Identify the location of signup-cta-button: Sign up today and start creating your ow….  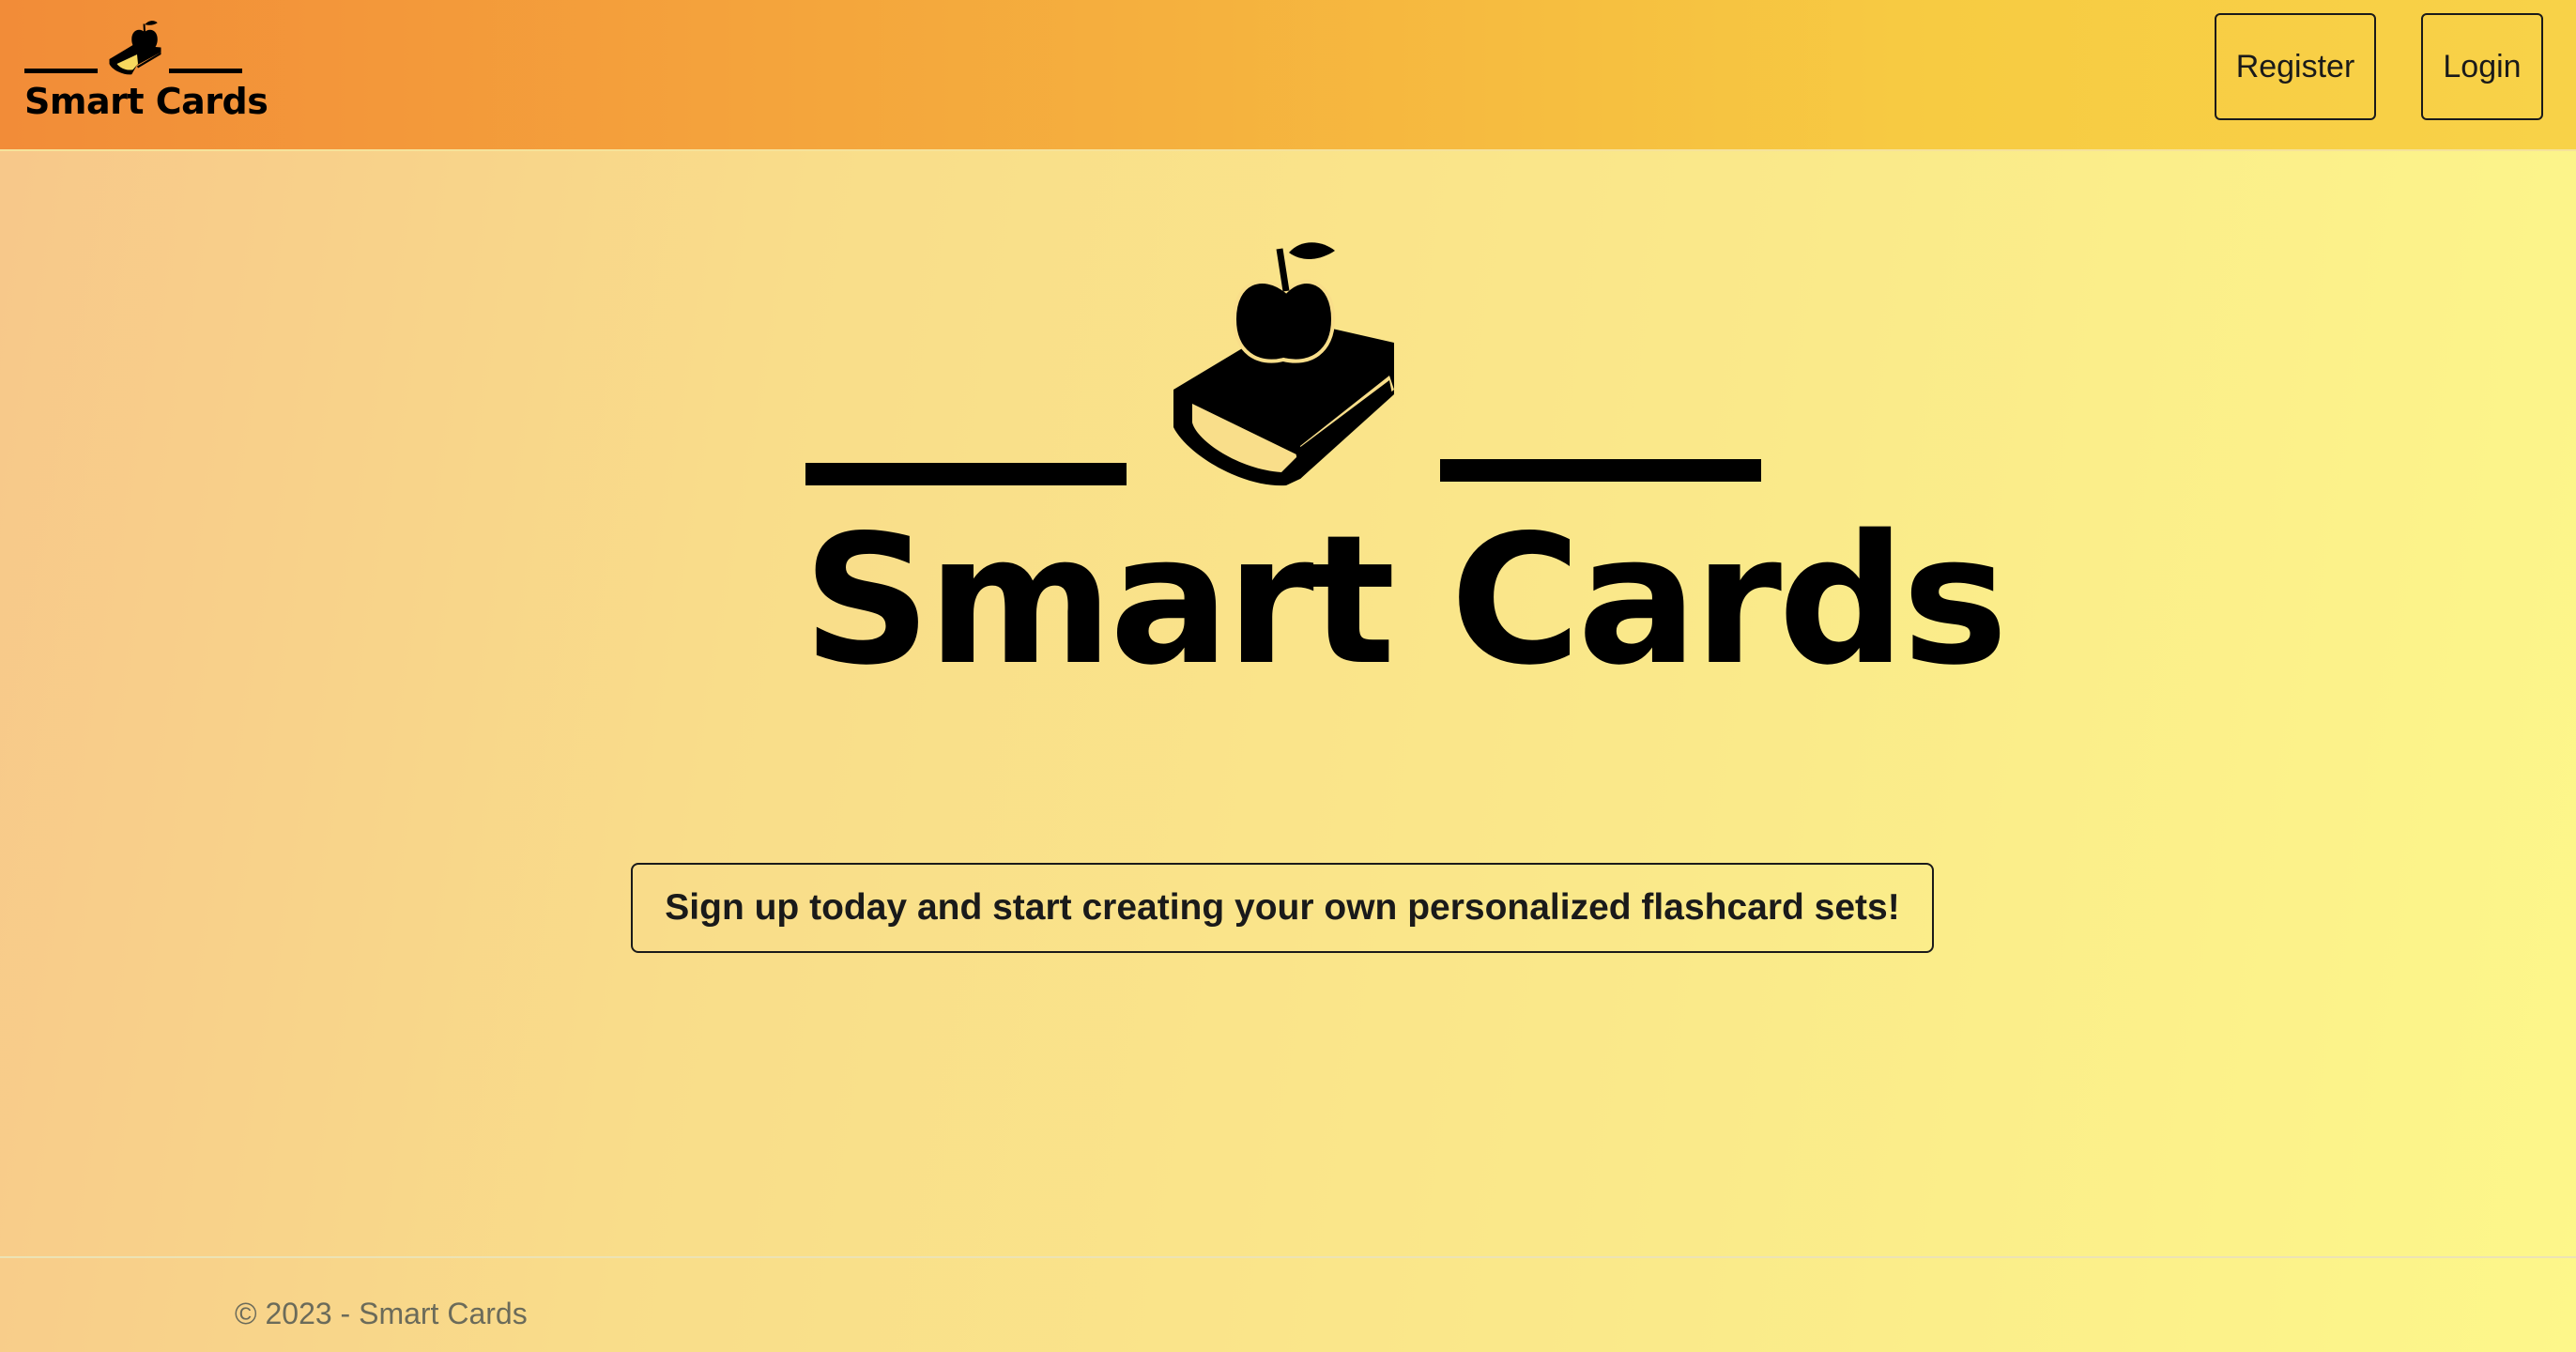
(1283, 908).